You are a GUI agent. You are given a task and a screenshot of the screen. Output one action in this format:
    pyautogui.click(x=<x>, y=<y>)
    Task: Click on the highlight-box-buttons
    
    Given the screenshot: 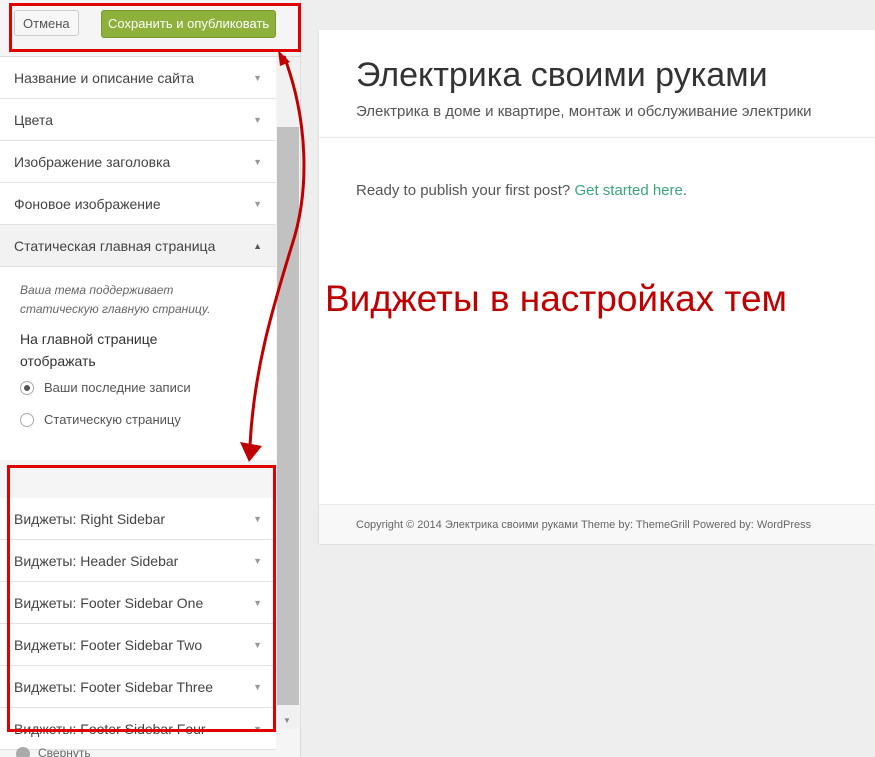 What is the action you would take?
    pyautogui.click(x=155, y=27)
    